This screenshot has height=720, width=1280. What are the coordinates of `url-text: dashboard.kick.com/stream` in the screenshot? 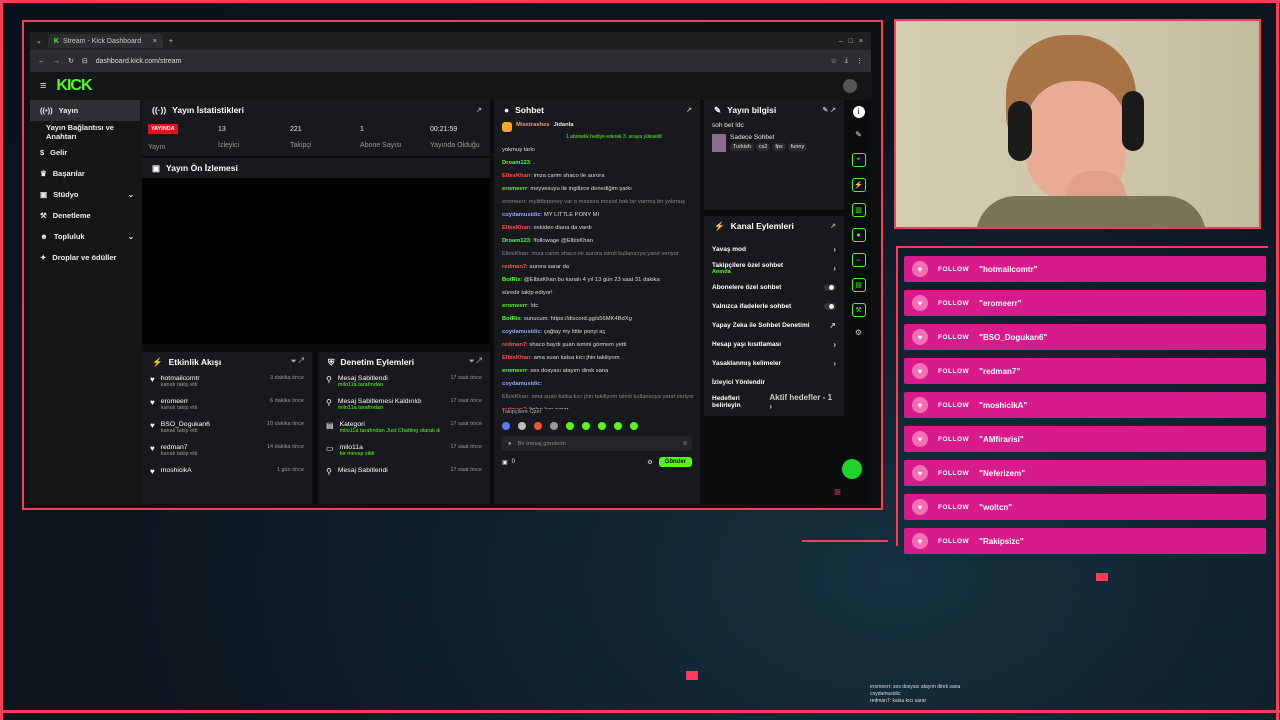 It's located at (139, 61).